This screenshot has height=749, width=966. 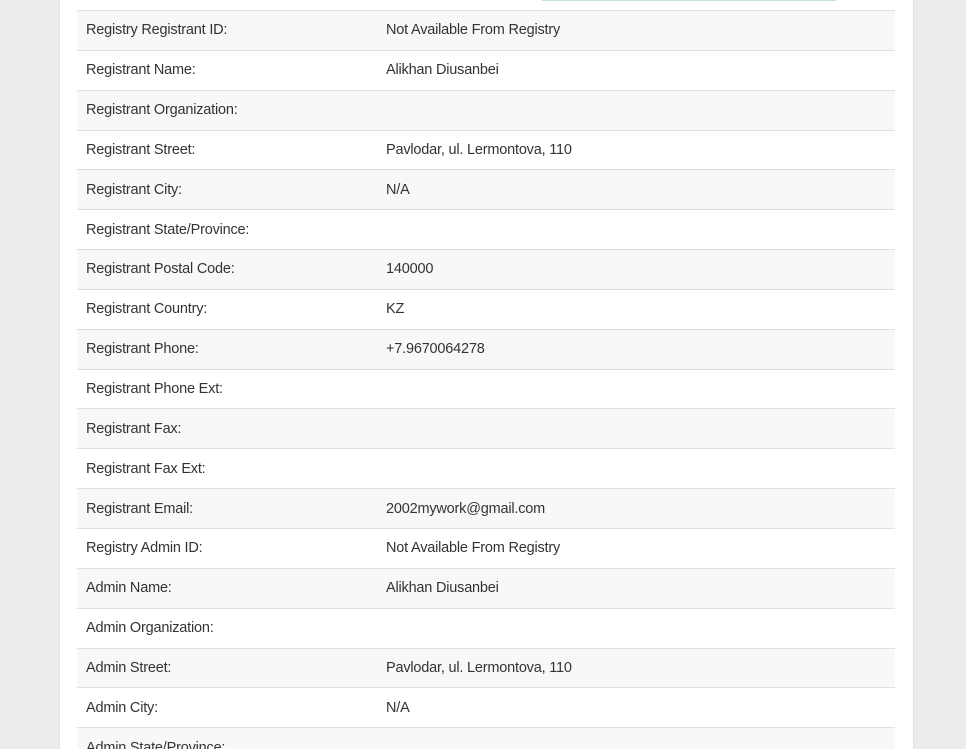 What do you see at coordinates (227, 30) in the screenshot?
I see `field-label: Registry Registrant ID:` at bounding box center [227, 30].